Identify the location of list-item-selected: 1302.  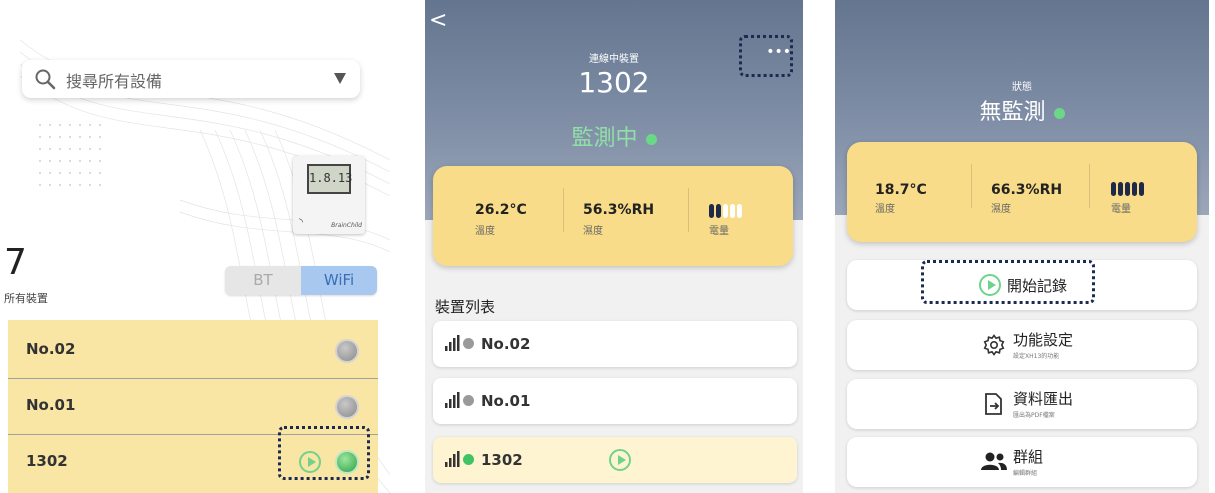
(615, 460).